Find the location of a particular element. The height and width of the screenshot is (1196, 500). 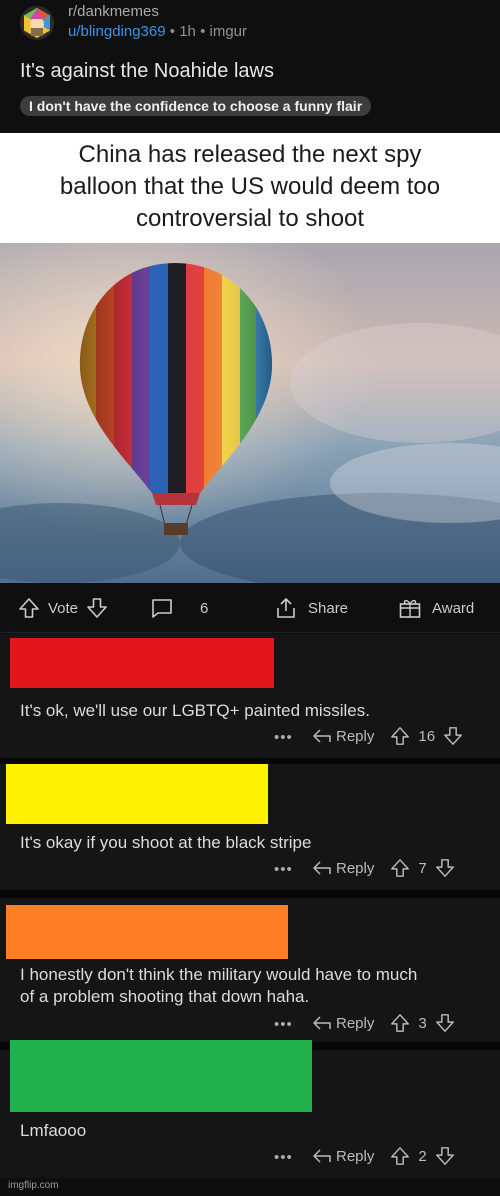

award-icon is located at coordinates (410, 608).